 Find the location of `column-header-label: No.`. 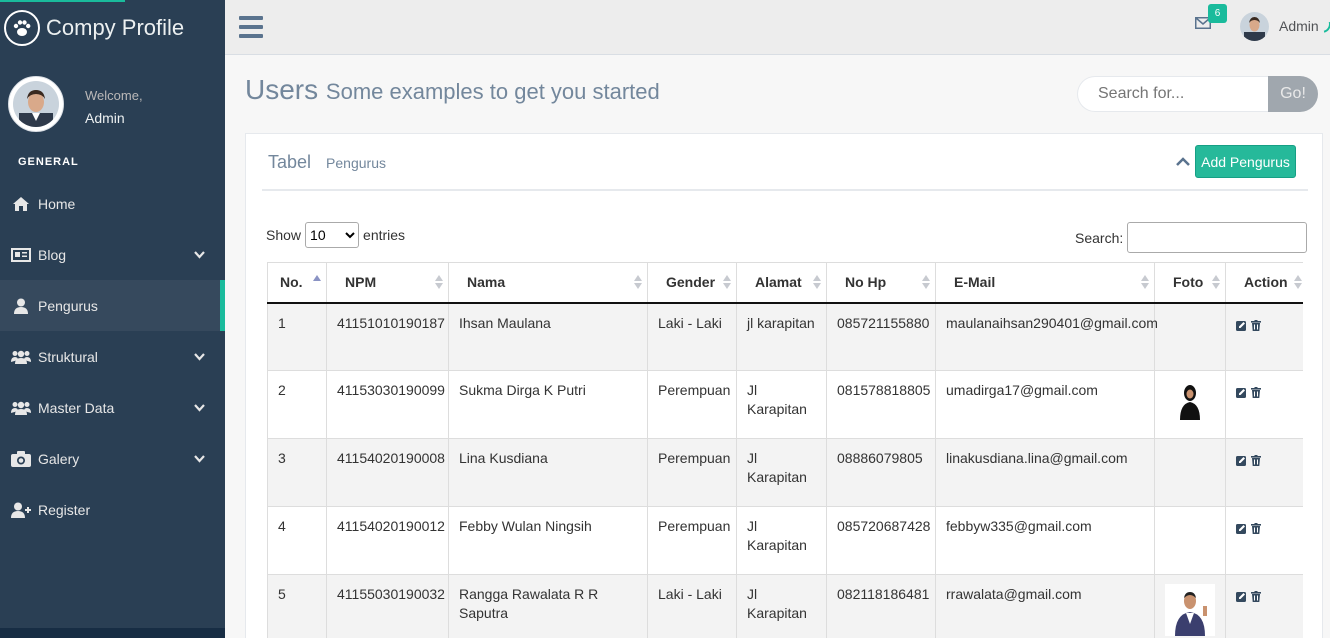

column-header-label: No. is located at coordinates (291, 282).